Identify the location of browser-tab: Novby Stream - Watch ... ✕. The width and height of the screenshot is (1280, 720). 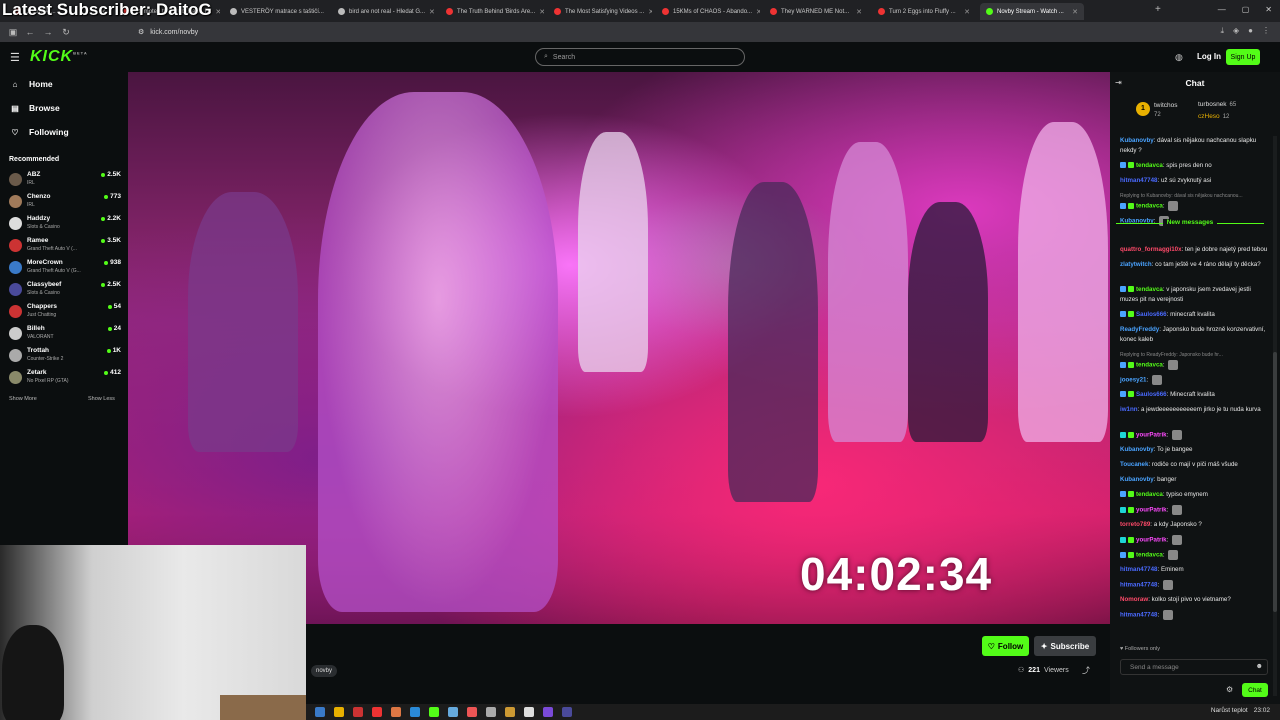
(1032, 11).